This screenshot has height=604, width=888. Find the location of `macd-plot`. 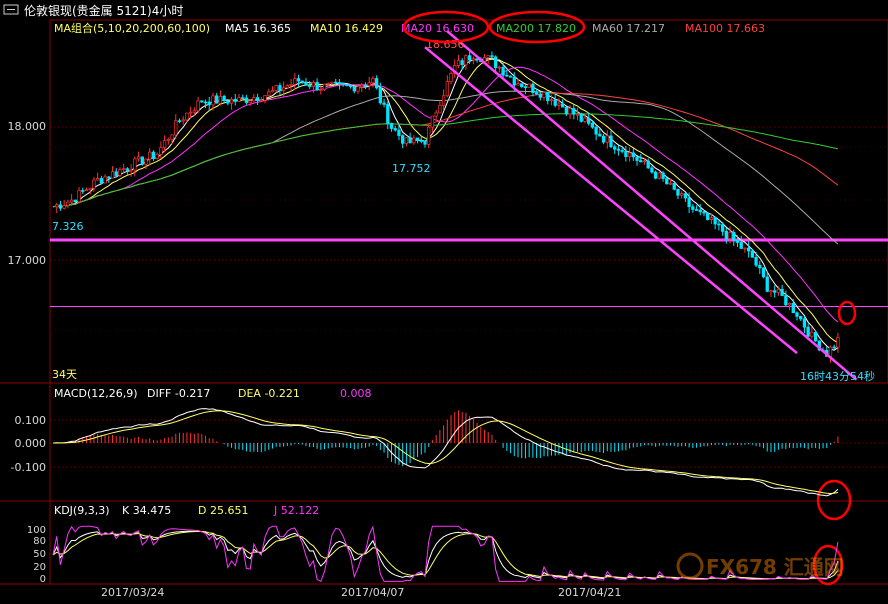

macd-plot is located at coordinates (445, 452).